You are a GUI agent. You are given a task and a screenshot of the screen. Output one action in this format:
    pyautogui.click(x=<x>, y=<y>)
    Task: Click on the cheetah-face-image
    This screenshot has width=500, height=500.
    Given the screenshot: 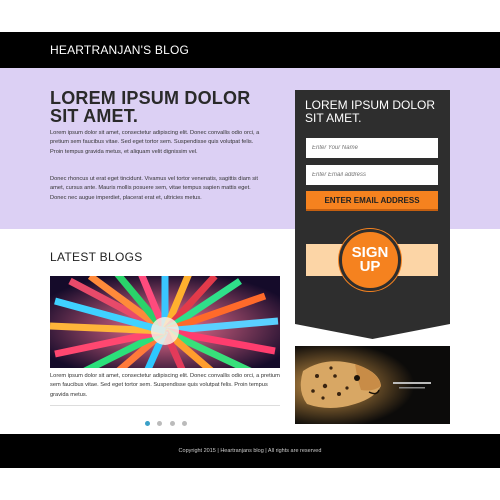 What is the action you would take?
    pyautogui.click(x=372, y=385)
    